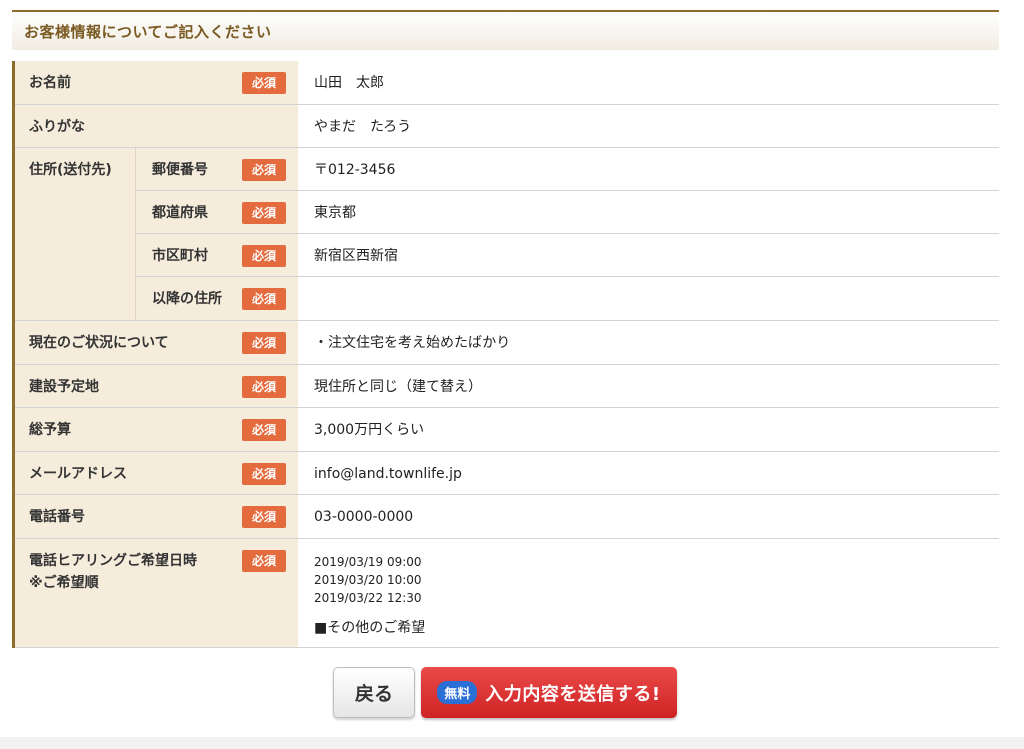 The width and height of the screenshot is (1024, 749). What do you see at coordinates (573, 694) in the screenshot?
I see `submit-button-label: 入力内容を送信する!` at bounding box center [573, 694].